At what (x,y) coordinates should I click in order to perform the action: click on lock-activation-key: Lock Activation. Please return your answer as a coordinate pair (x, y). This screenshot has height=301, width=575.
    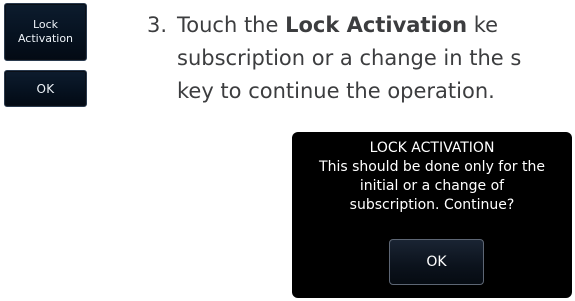
    Looking at the image, I should click on (45, 32).